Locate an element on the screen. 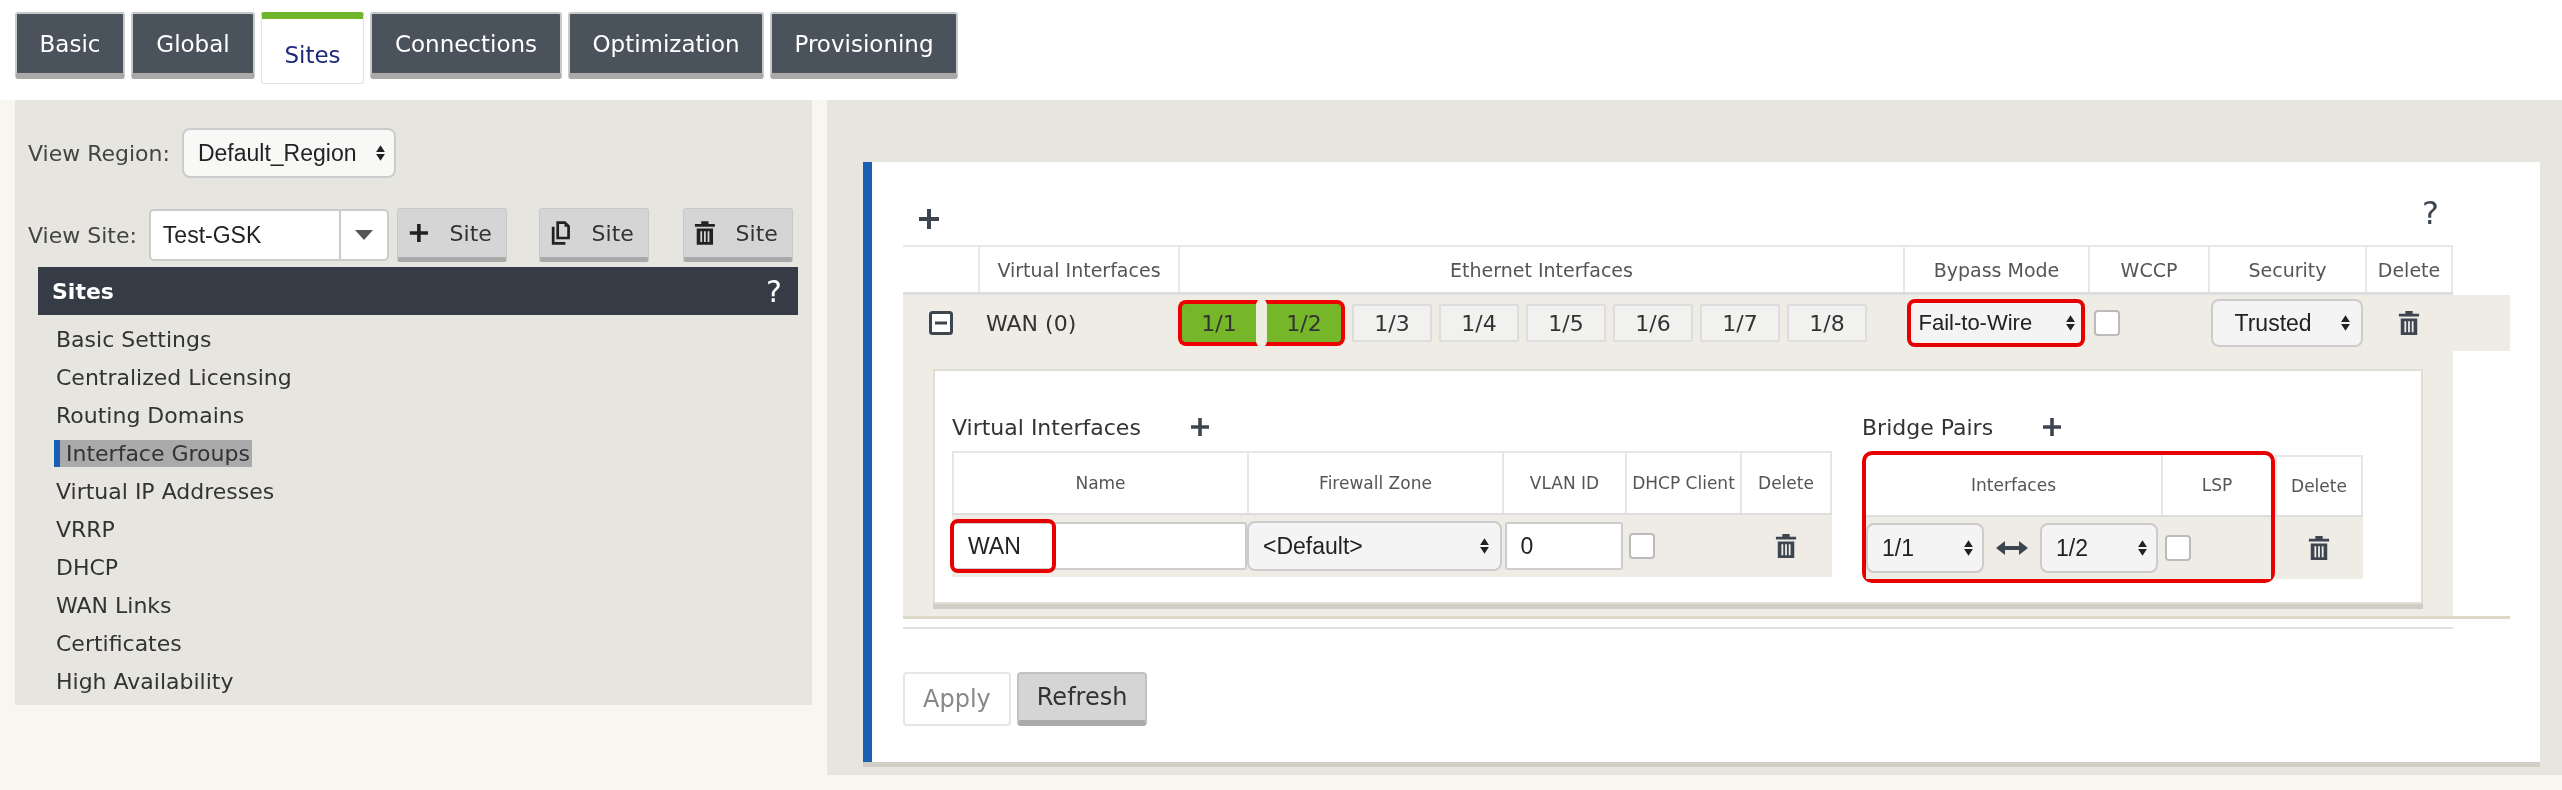 The height and width of the screenshot is (790, 2562). column-header: VLAN ID is located at coordinates (1564, 483).